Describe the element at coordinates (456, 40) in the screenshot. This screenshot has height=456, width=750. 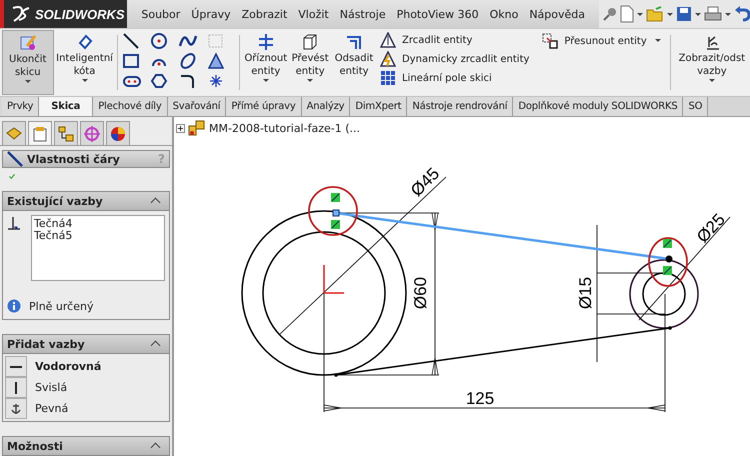
I see `ribbon-button: Zrcadlit entity` at that location.